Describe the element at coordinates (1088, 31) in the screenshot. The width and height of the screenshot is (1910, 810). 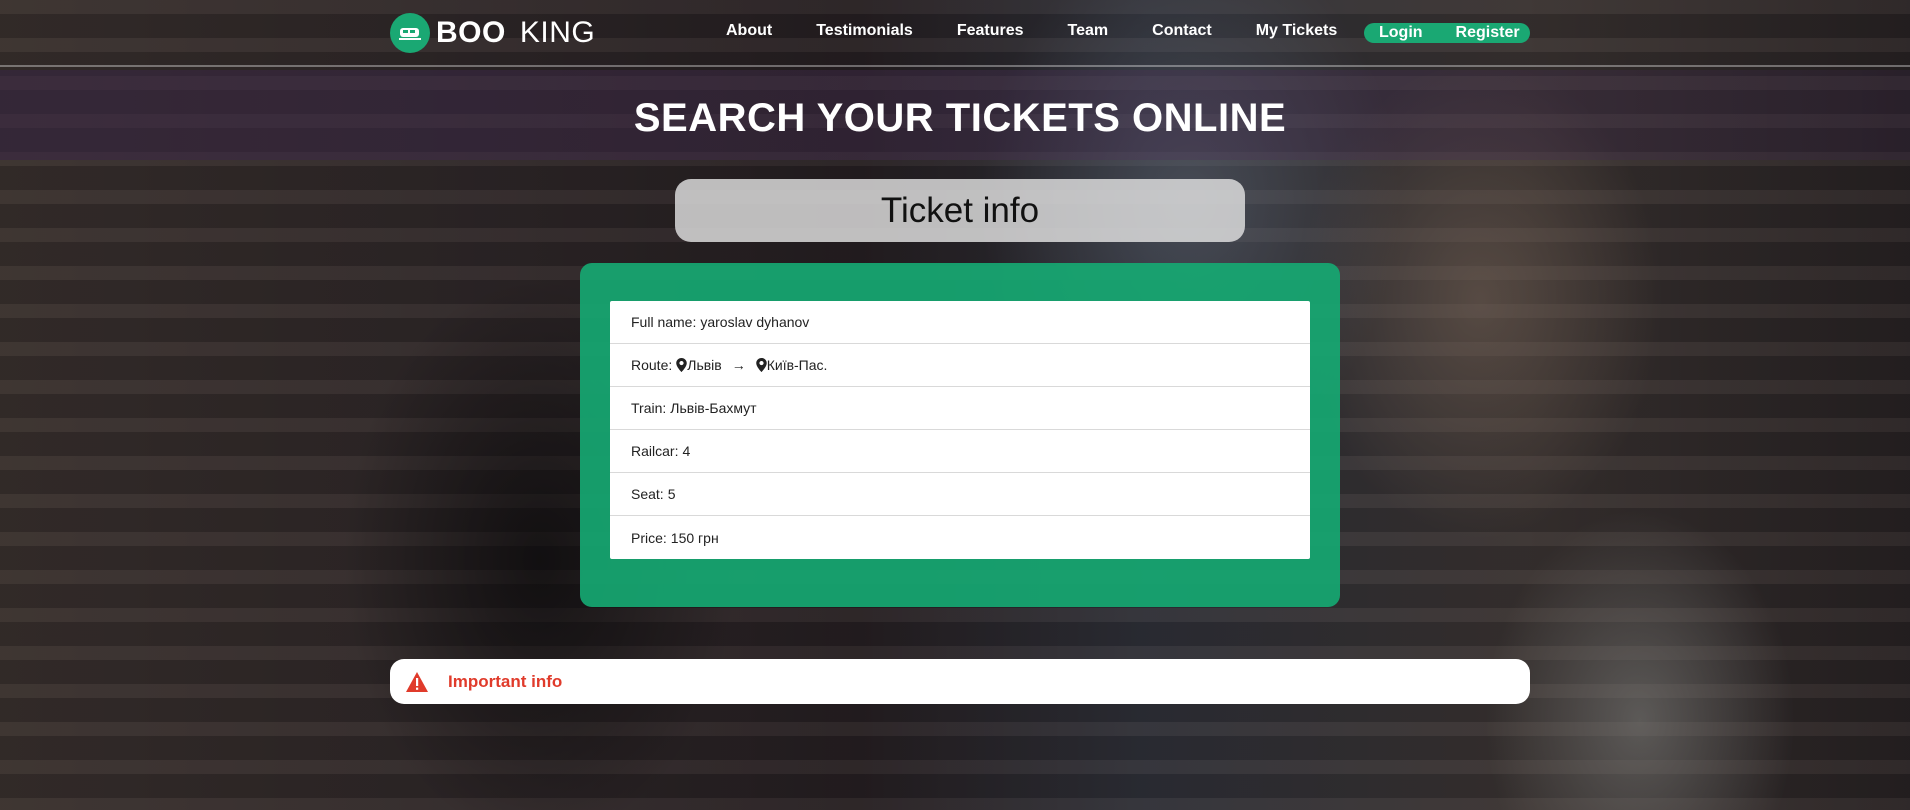
I see `nav-team: Team` at that location.